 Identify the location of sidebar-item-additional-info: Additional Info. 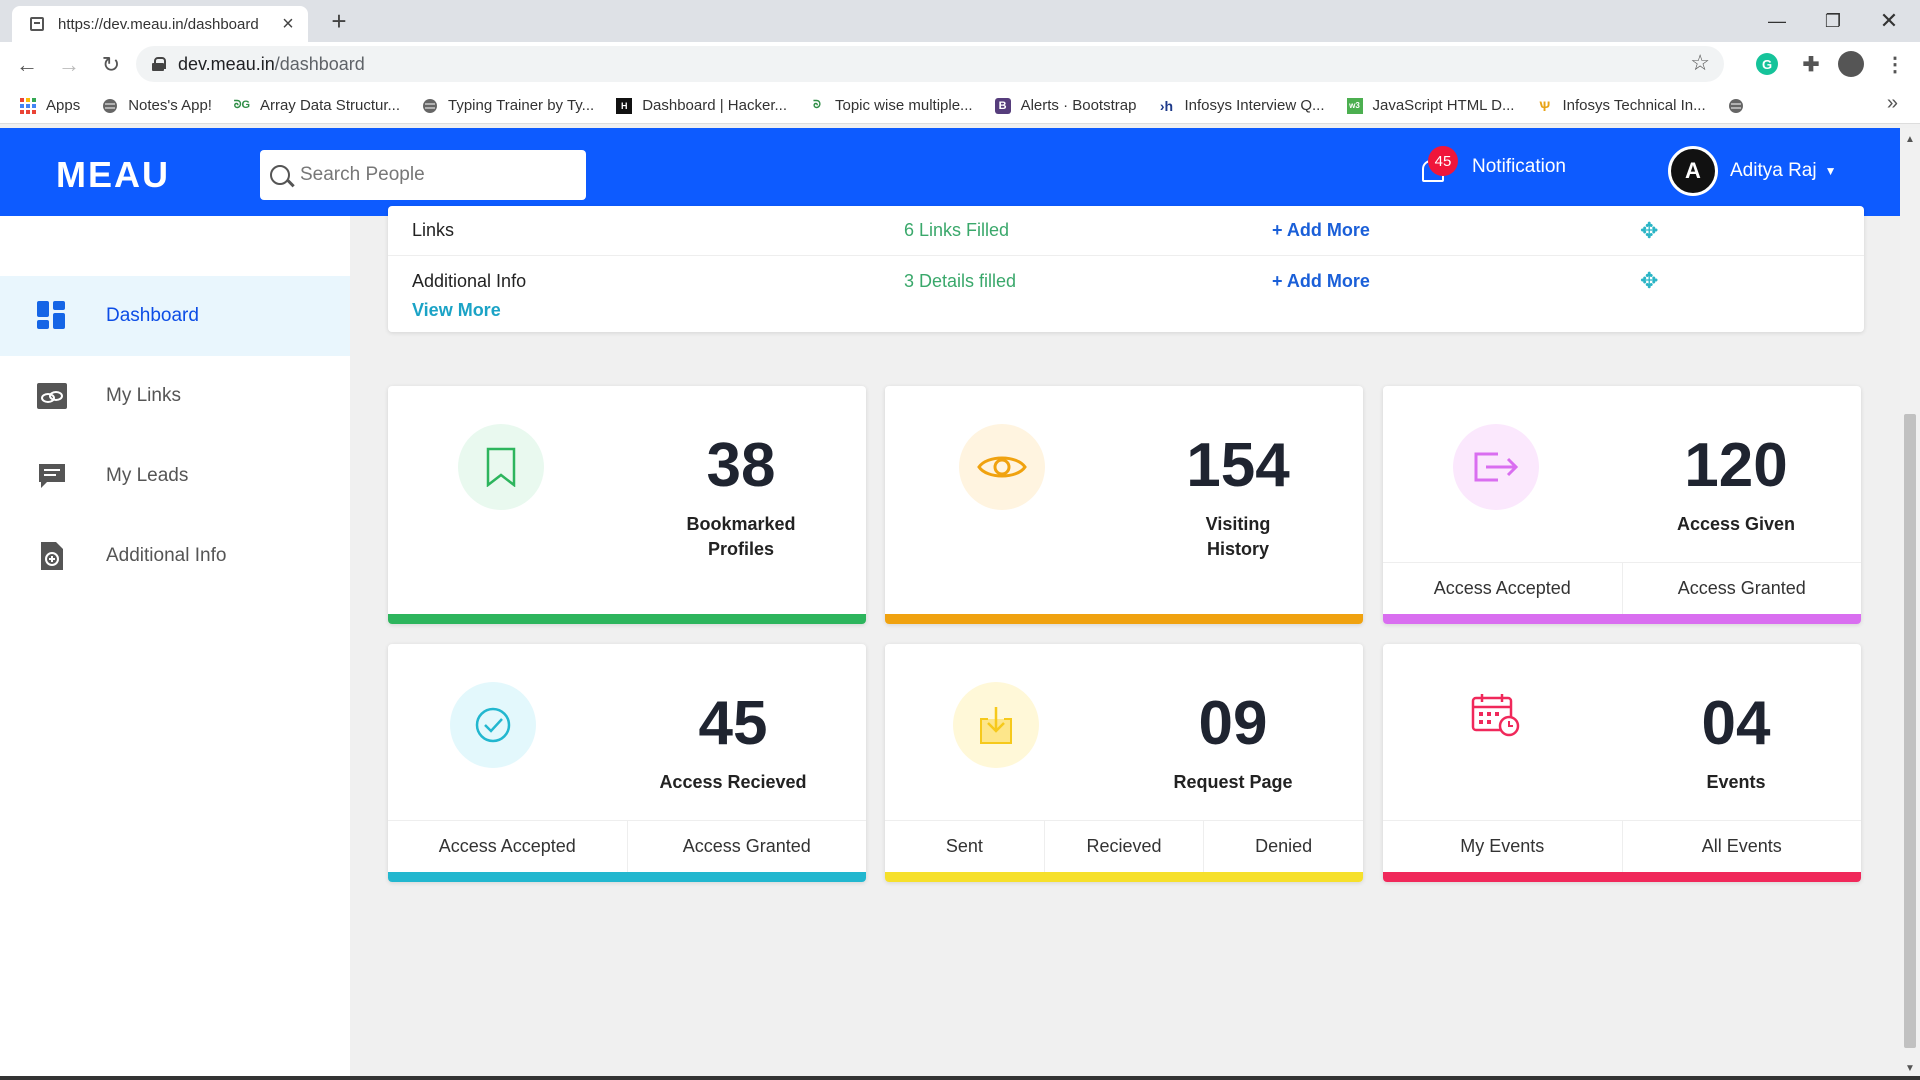
(175, 556).